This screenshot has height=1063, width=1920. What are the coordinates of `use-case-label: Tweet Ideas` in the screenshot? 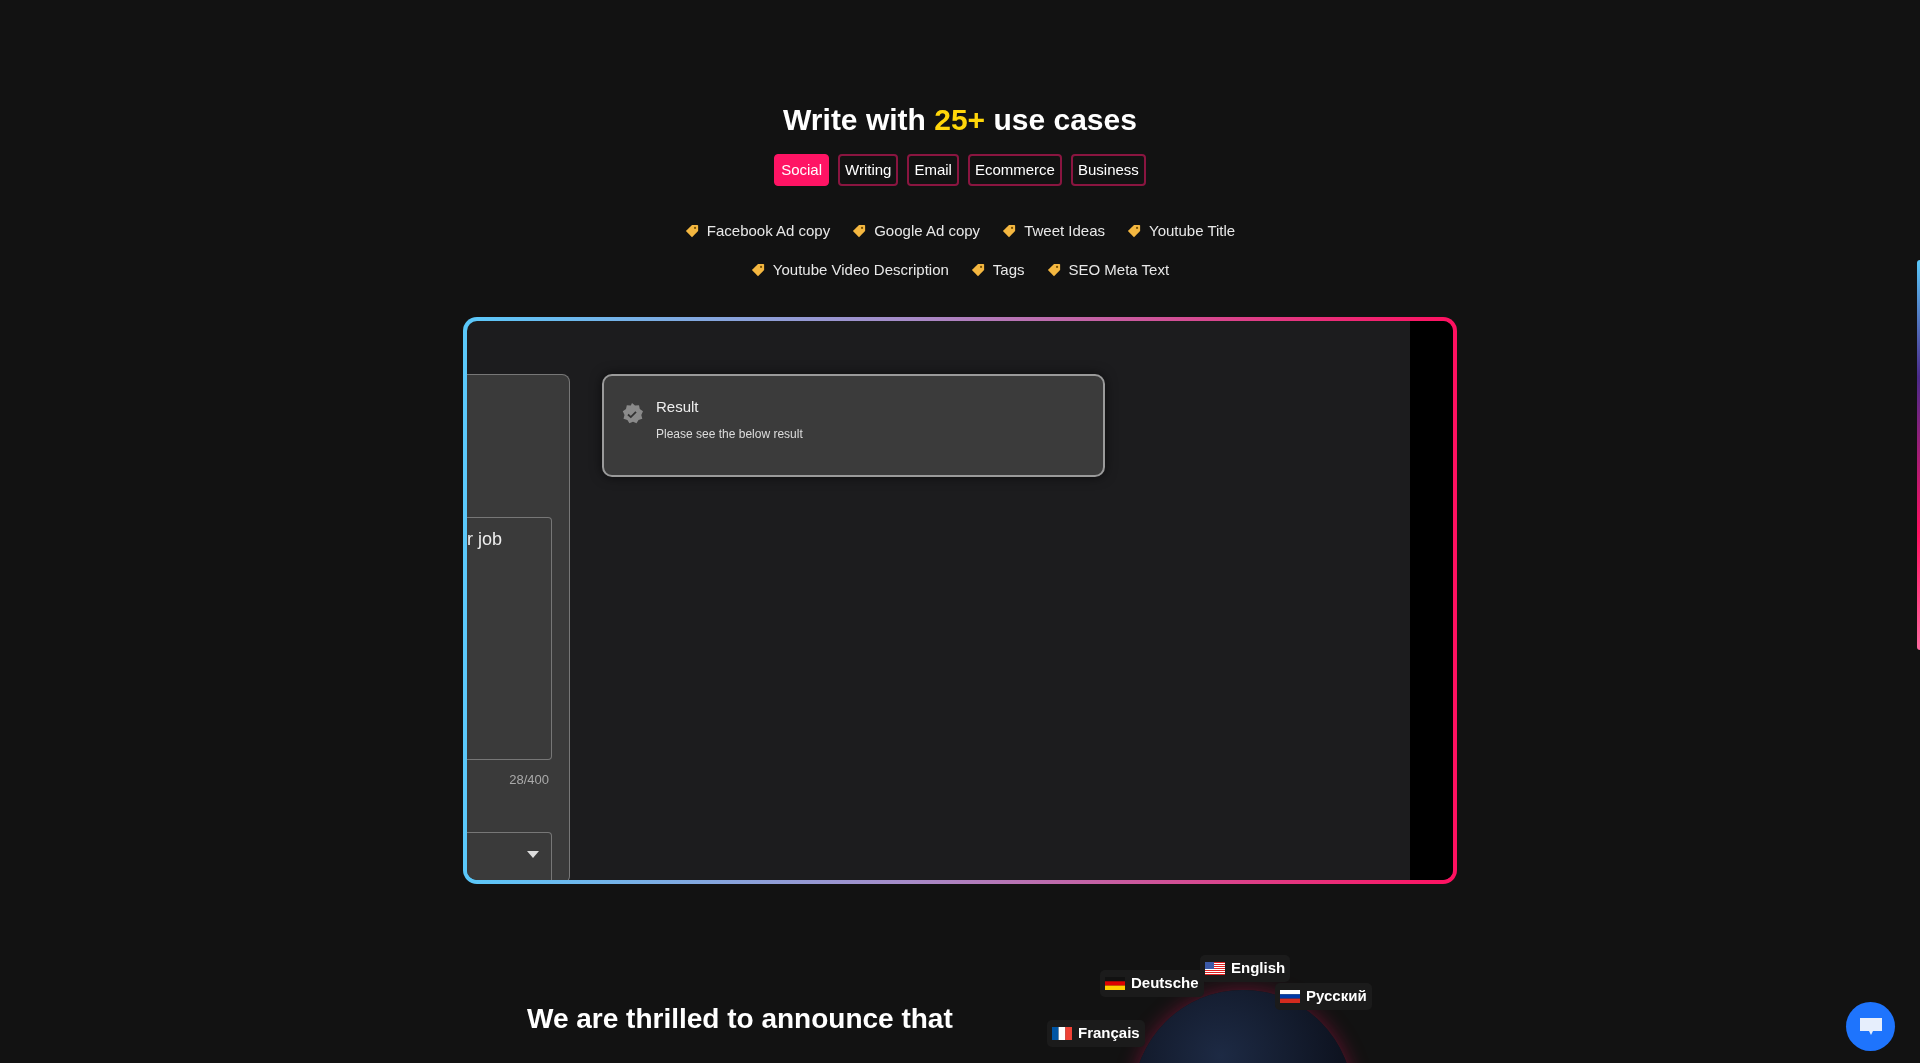 It's located at (1064, 231).